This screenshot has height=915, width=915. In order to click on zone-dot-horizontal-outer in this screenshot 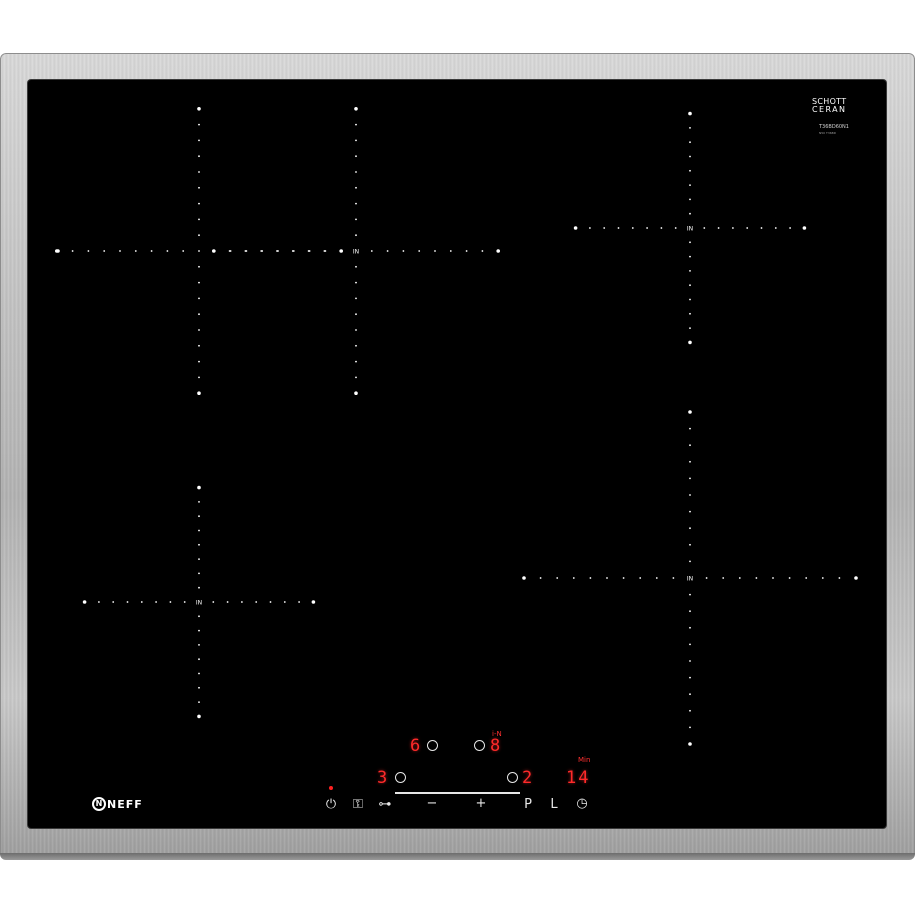, I will do `click(58, 251)`.